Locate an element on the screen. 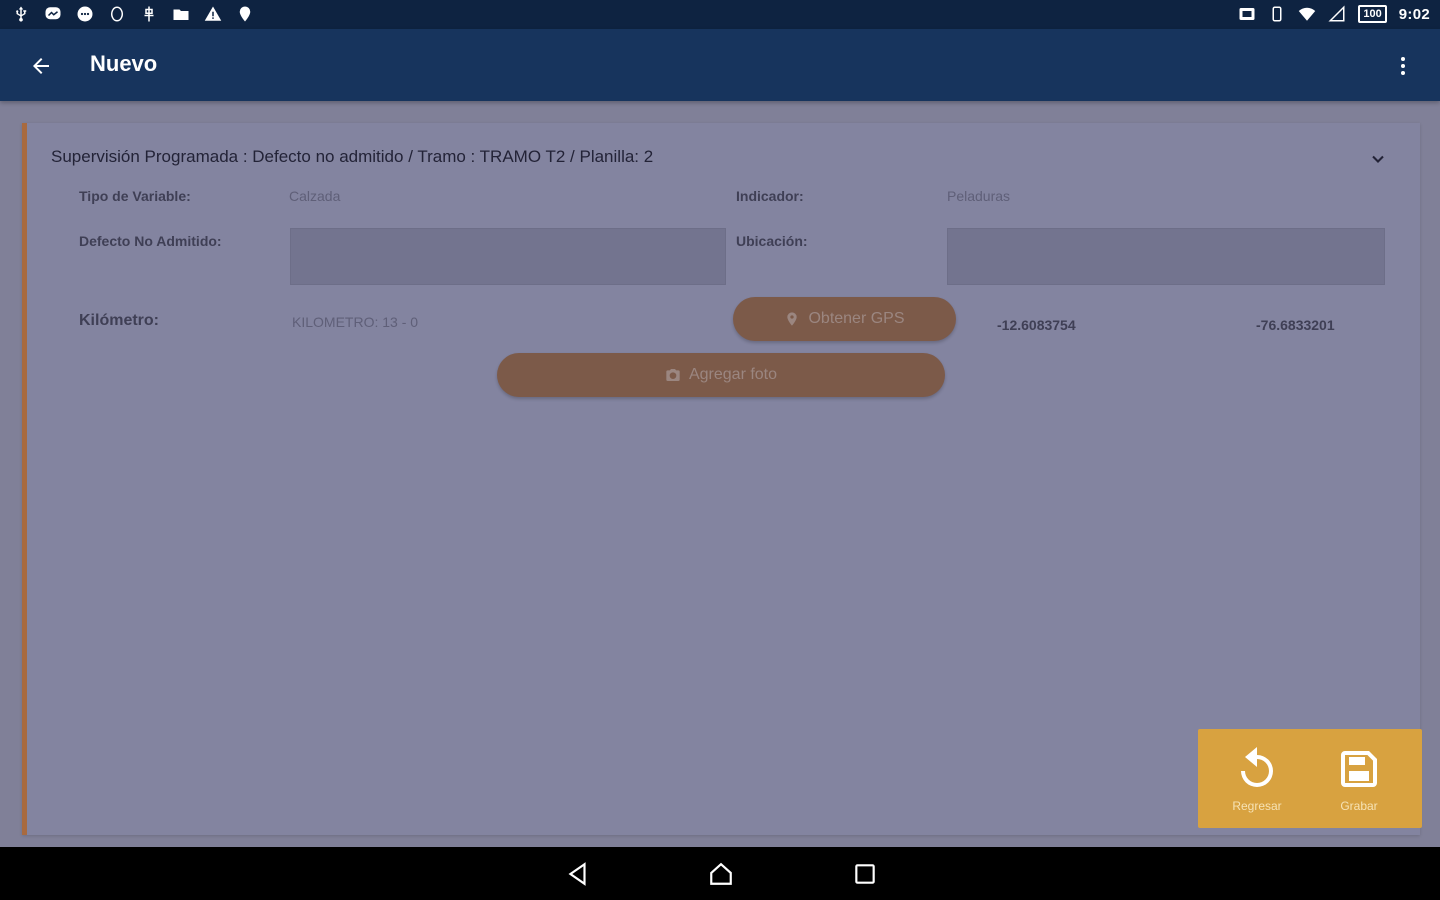 The image size is (1440, 900). defecto-field is located at coordinates (508, 256).